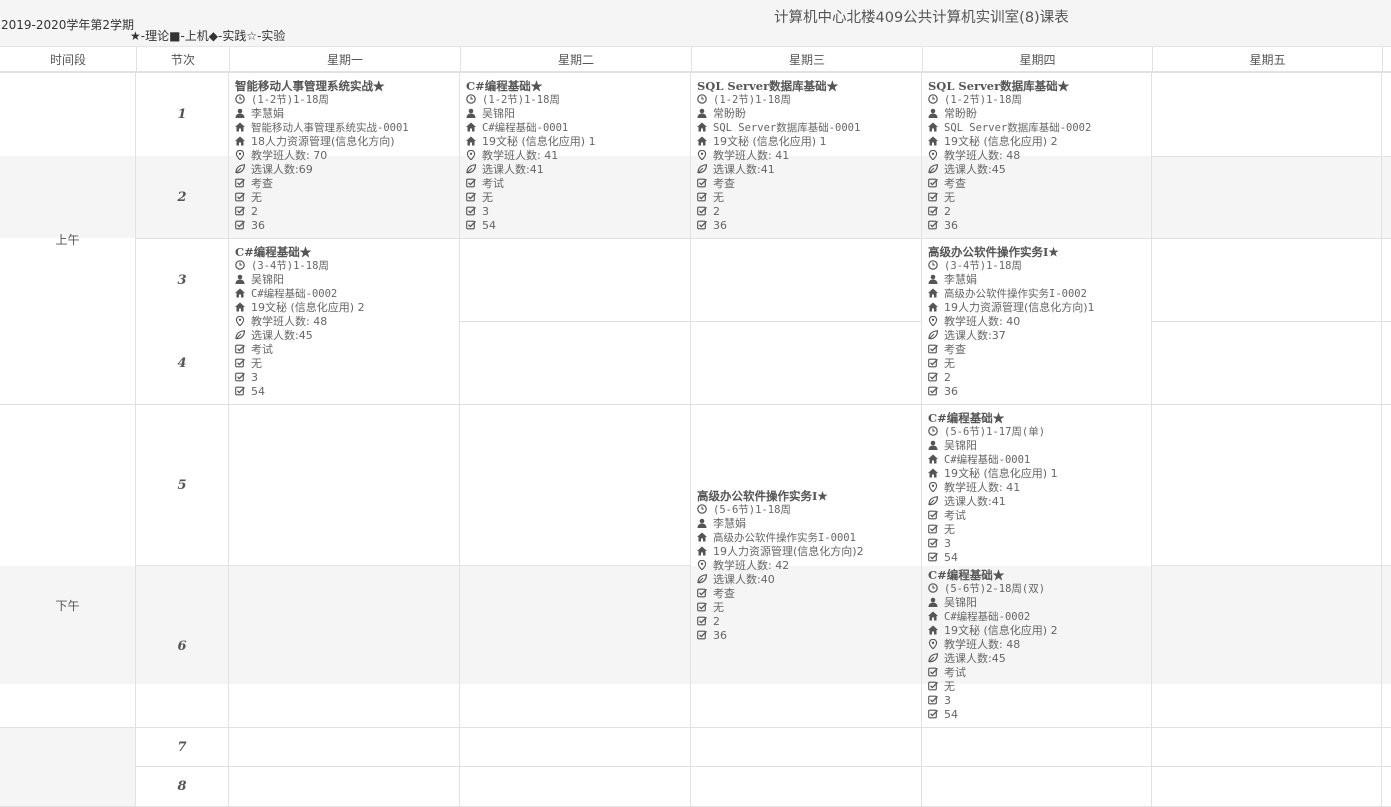 This screenshot has width=1391, height=807. Describe the element at coordinates (982, 487) in the screenshot. I see `course-size-text: 教学班人数: 41` at that location.